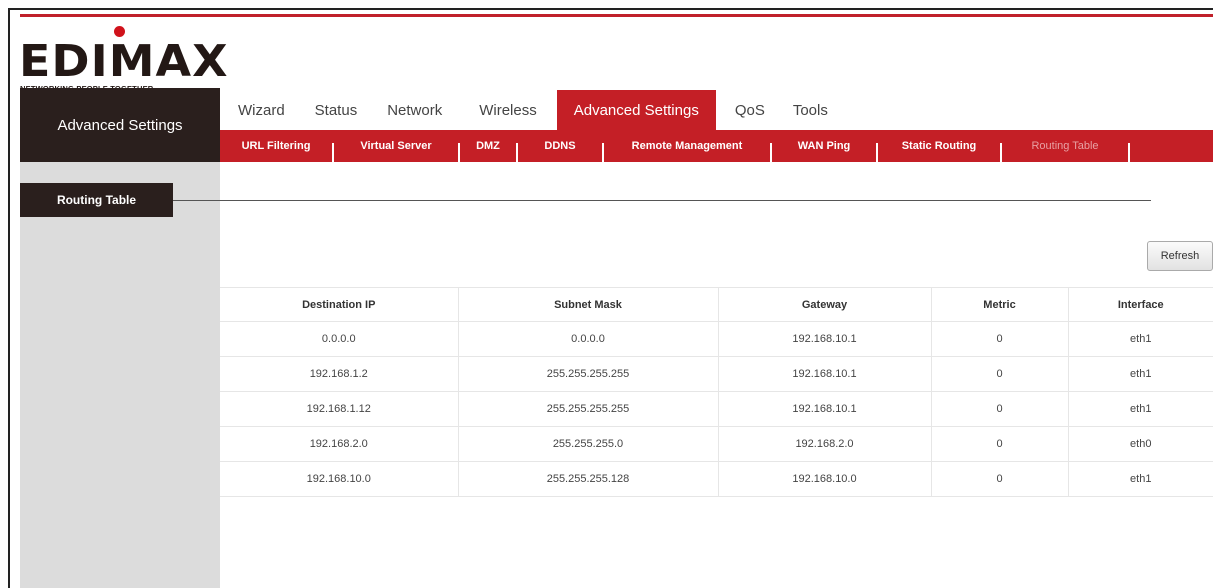  What do you see at coordinates (1129, 152) in the screenshot?
I see `subnav-separator` at bounding box center [1129, 152].